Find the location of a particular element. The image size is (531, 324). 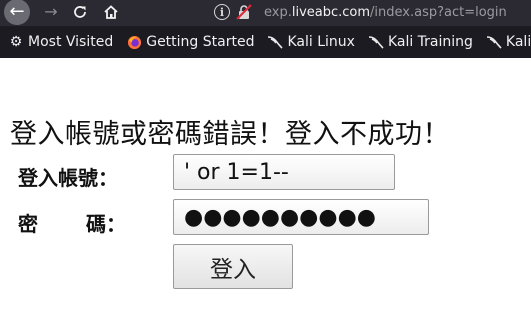

gear-icon: ⚙ is located at coordinates (16, 42).